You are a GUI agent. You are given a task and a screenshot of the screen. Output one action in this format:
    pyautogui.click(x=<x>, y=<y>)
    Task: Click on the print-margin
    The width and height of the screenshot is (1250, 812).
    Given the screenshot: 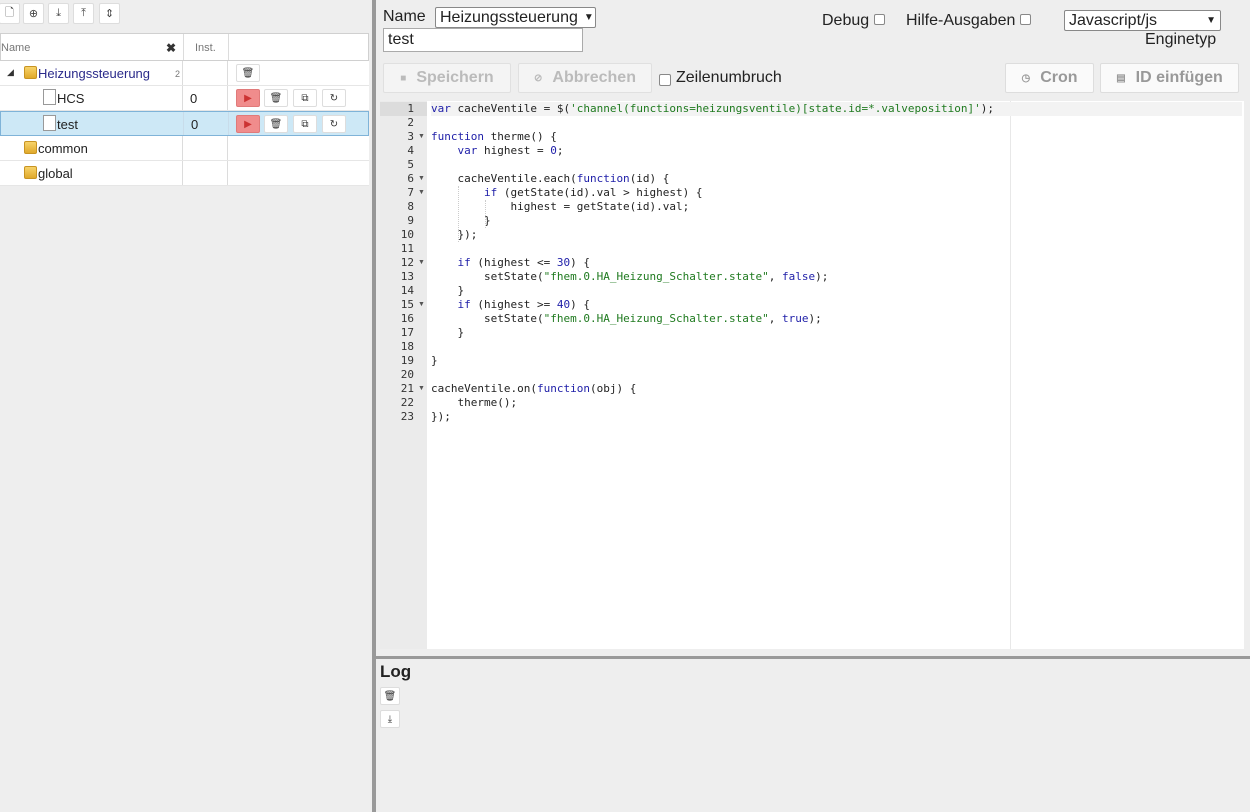 What is the action you would take?
    pyautogui.click(x=1010, y=375)
    